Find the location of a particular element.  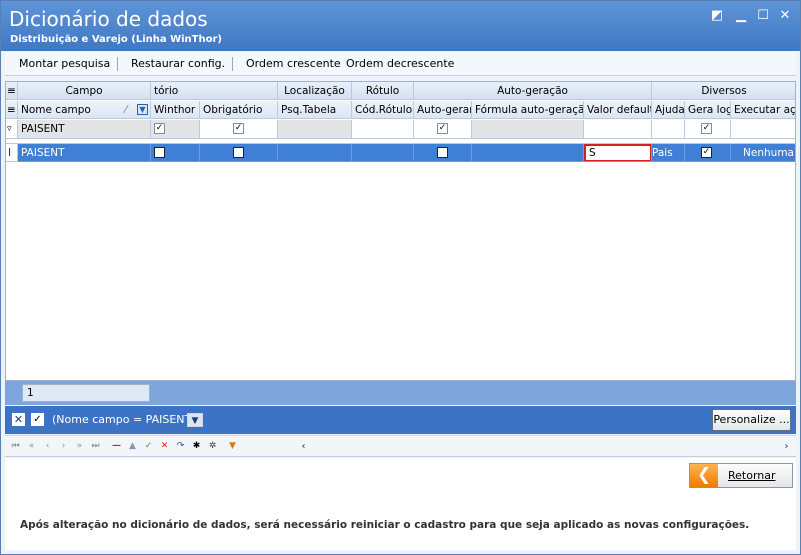

cell-formula is located at coordinates (528, 153).